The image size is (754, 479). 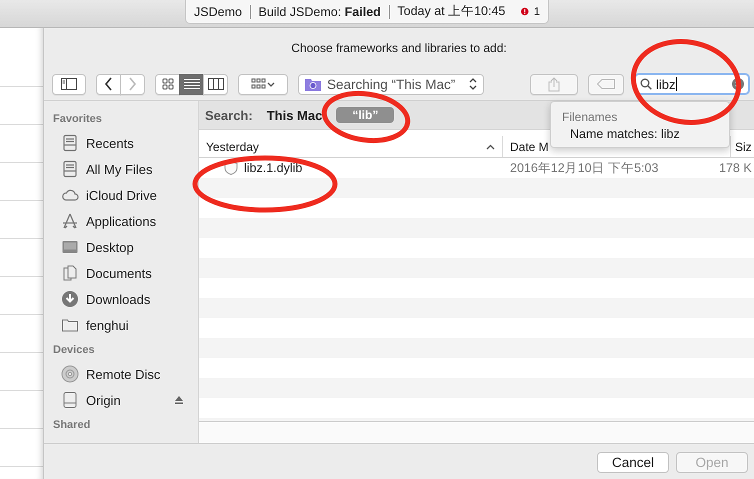 What do you see at coordinates (72, 425) in the screenshot?
I see `sidebar-heading: Shared` at bounding box center [72, 425].